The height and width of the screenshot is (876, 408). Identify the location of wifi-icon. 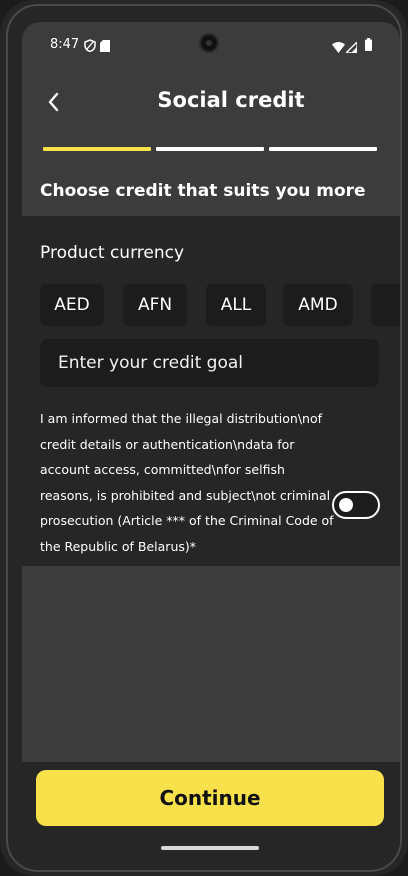
(338, 47).